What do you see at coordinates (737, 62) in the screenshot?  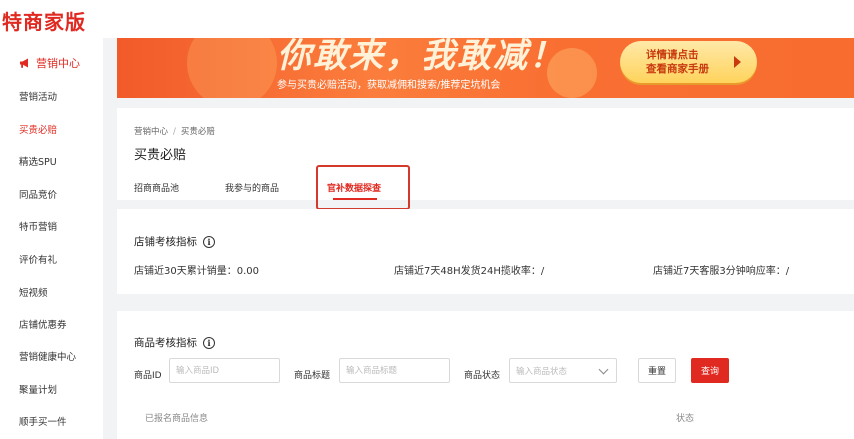 I see `play-arrow-icon` at bounding box center [737, 62].